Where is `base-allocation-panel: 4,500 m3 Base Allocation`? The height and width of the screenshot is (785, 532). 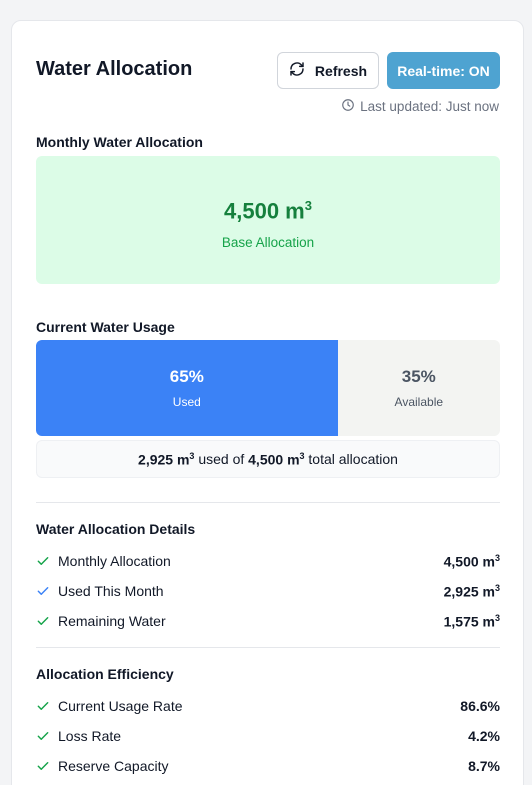 base-allocation-panel: 4,500 m3 Base Allocation is located at coordinates (268, 220).